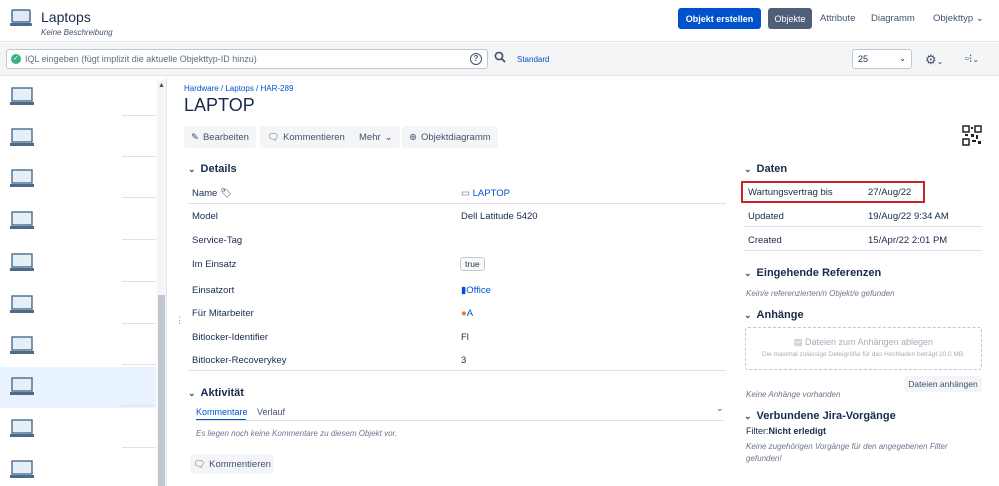 The width and height of the screenshot is (999, 486). Describe the element at coordinates (214, 264) in the screenshot. I see `detail-label-in-use: Im Einsatz` at that location.